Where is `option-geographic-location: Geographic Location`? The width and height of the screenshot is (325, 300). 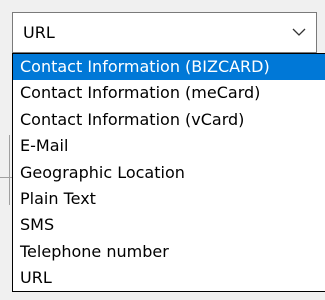 option-geographic-location: Geographic Location is located at coordinates (169, 173).